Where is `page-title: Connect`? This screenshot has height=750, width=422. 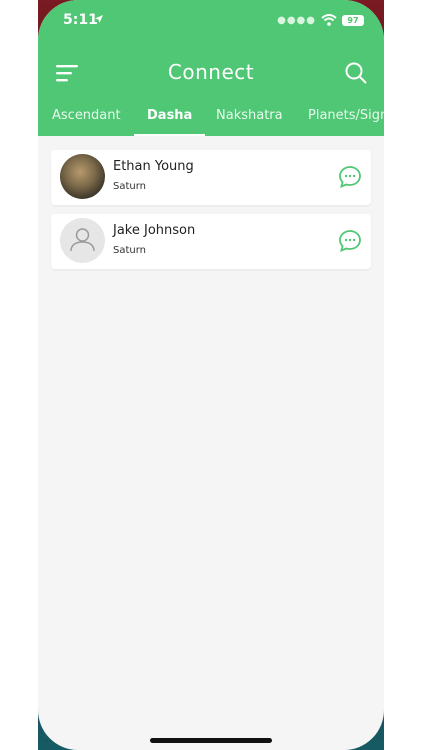 page-title: Connect is located at coordinates (211, 72).